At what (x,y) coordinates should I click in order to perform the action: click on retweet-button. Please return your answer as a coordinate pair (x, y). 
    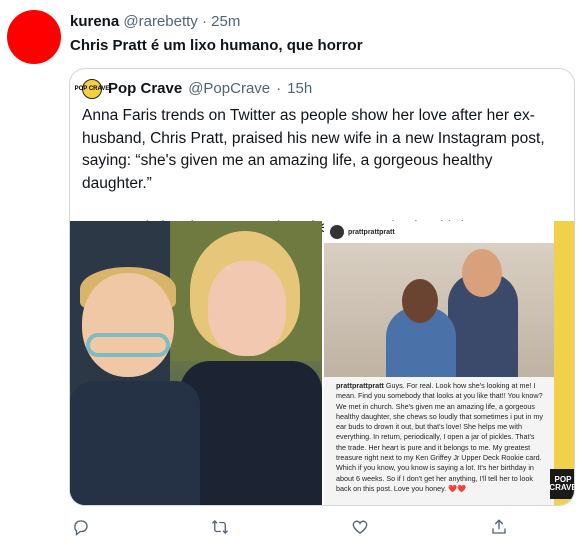
    Looking at the image, I should click on (220, 527).